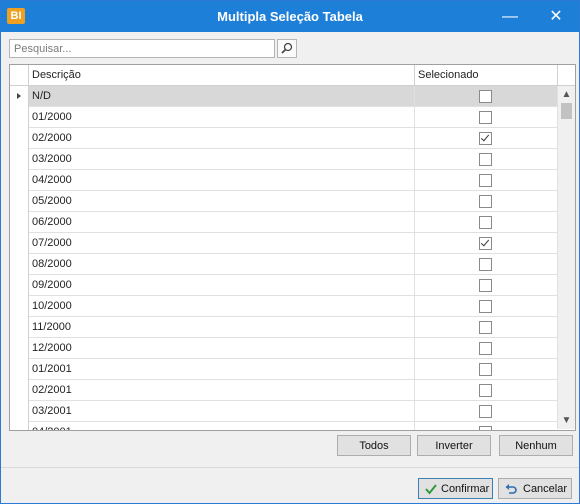 The height and width of the screenshot is (504, 580). Describe the element at coordinates (374, 445) in the screenshot. I see `todos-button: Todos` at that location.